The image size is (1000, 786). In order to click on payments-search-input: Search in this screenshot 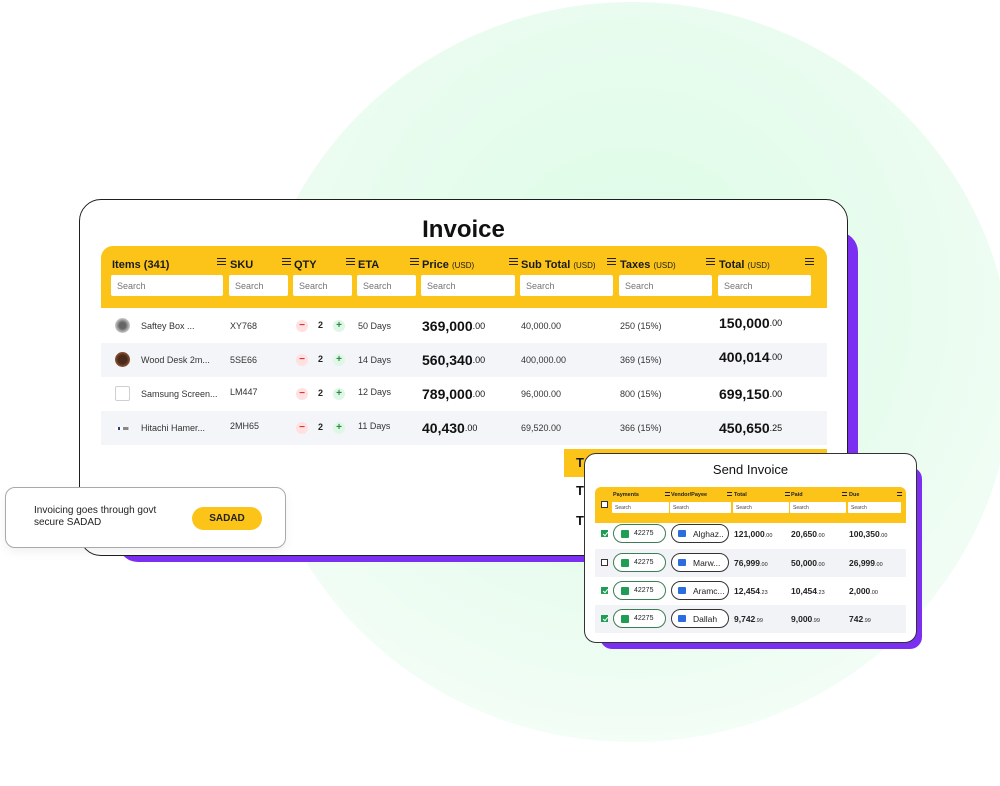, I will do `click(640, 507)`.